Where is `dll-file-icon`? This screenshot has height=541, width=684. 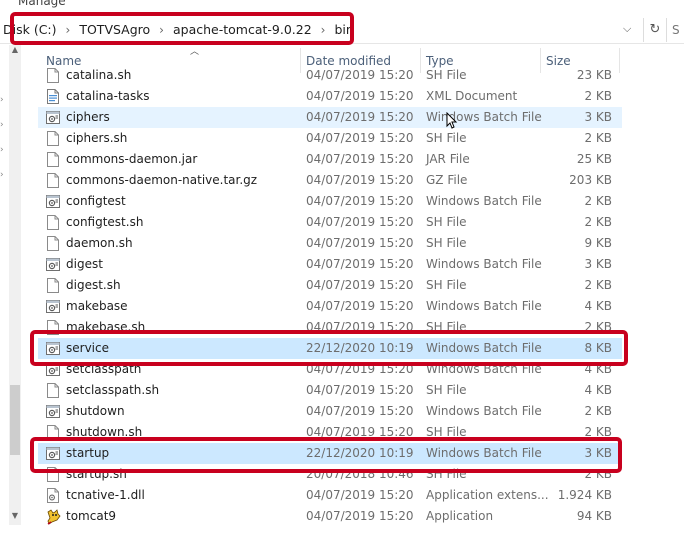 dll-file-icon is located at coordinates (53, 495).